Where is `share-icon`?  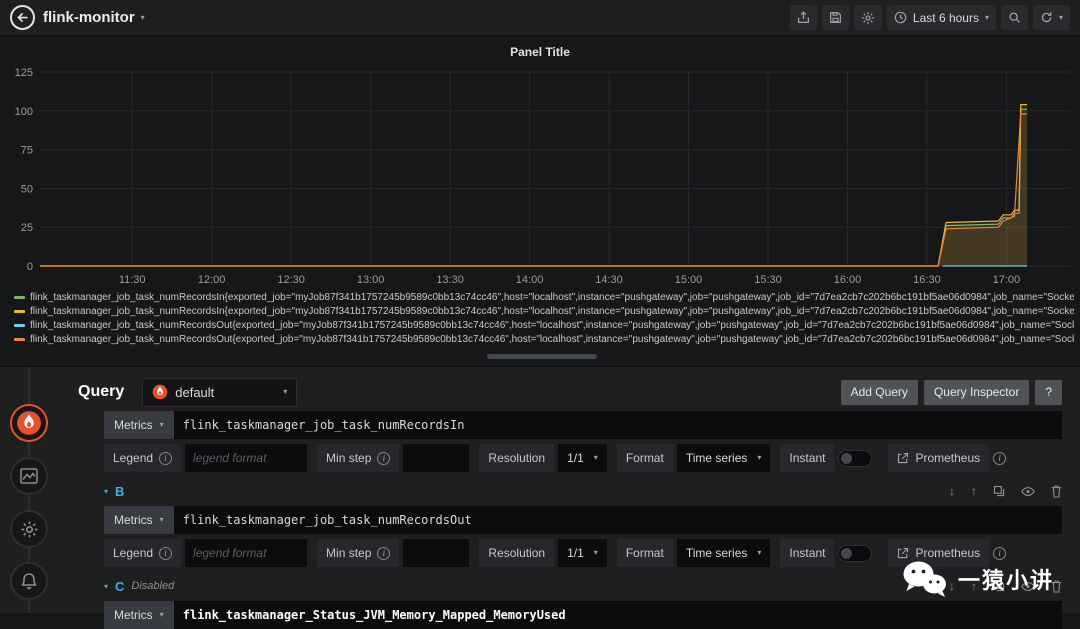
share-icon is located at coordinates (803, 17).